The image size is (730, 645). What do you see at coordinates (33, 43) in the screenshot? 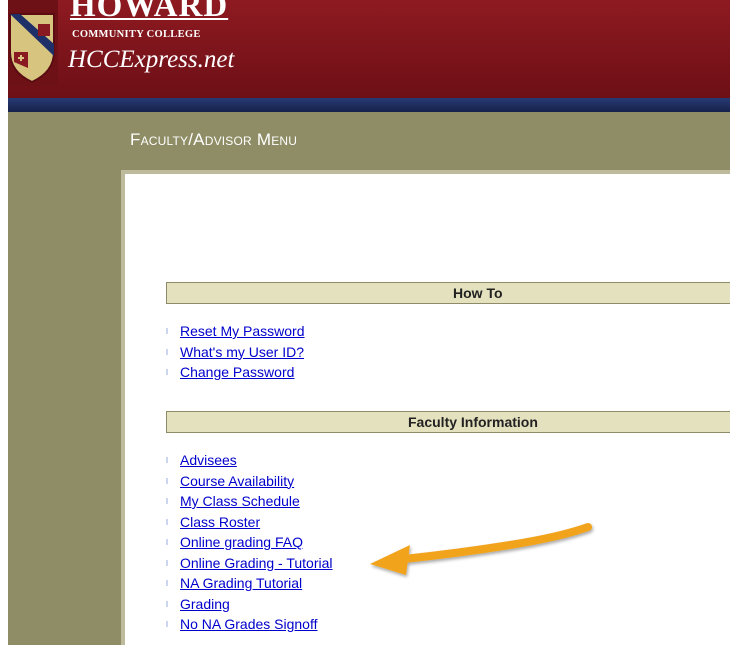
I see `college-crest-icon` at bounding box center [33, 43].